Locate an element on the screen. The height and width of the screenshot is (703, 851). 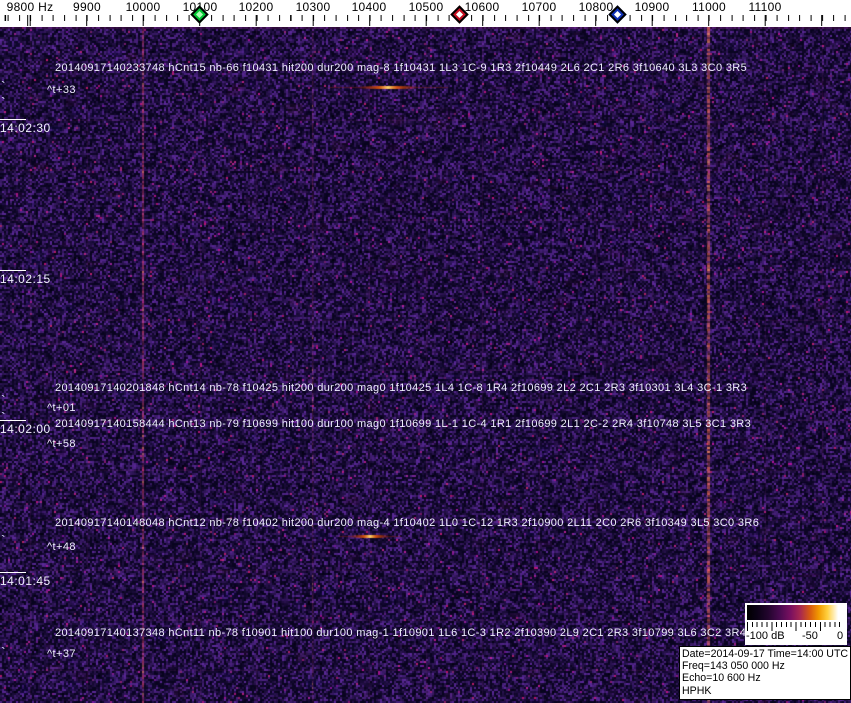
info-box-line: Freq=143 050 000 Hz is located at coordinates (733, 666).